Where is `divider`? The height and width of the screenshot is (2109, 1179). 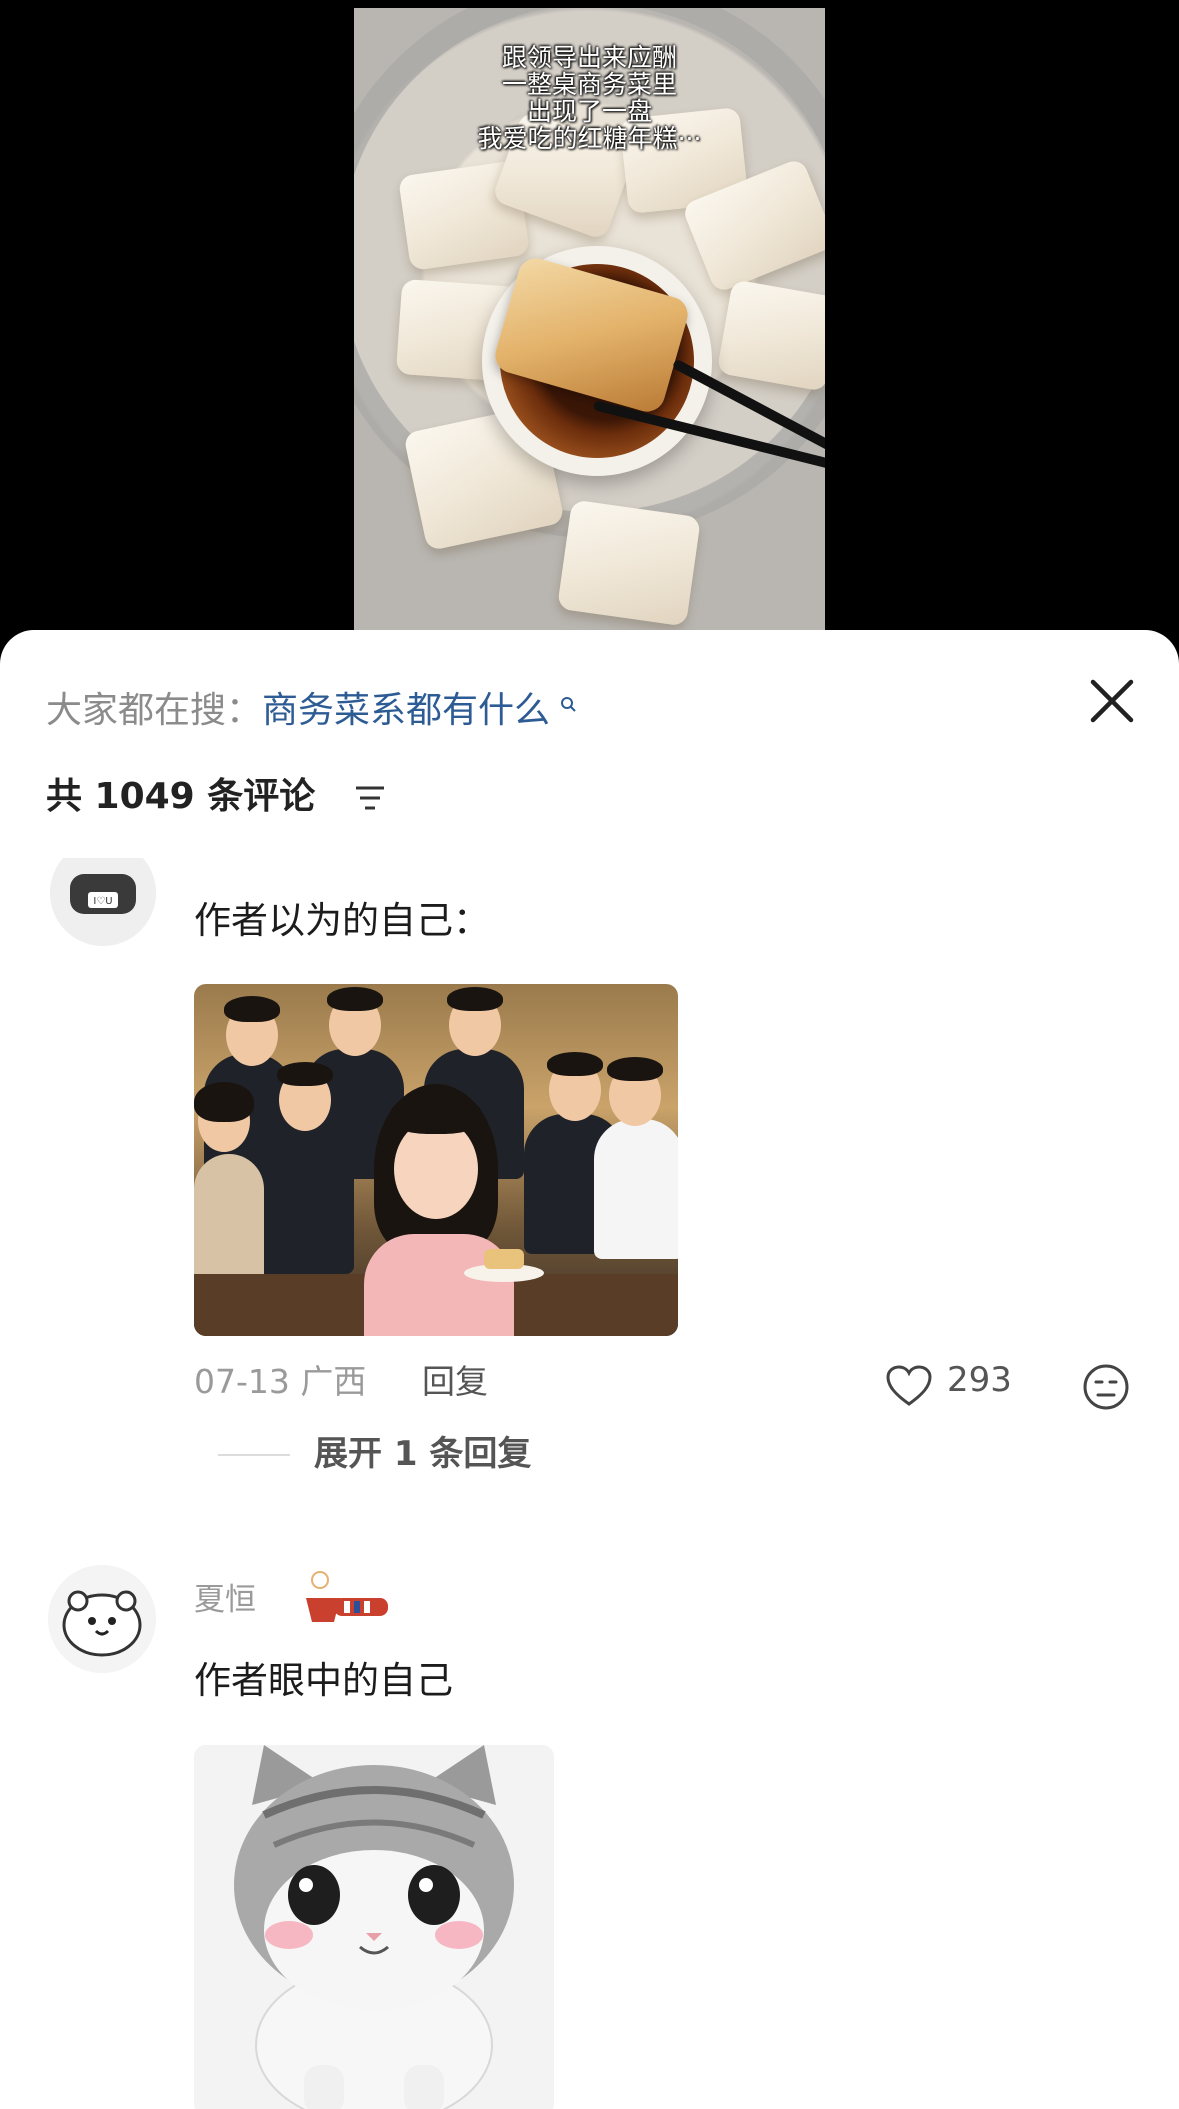
divider is located at coordinates (254, 1455).